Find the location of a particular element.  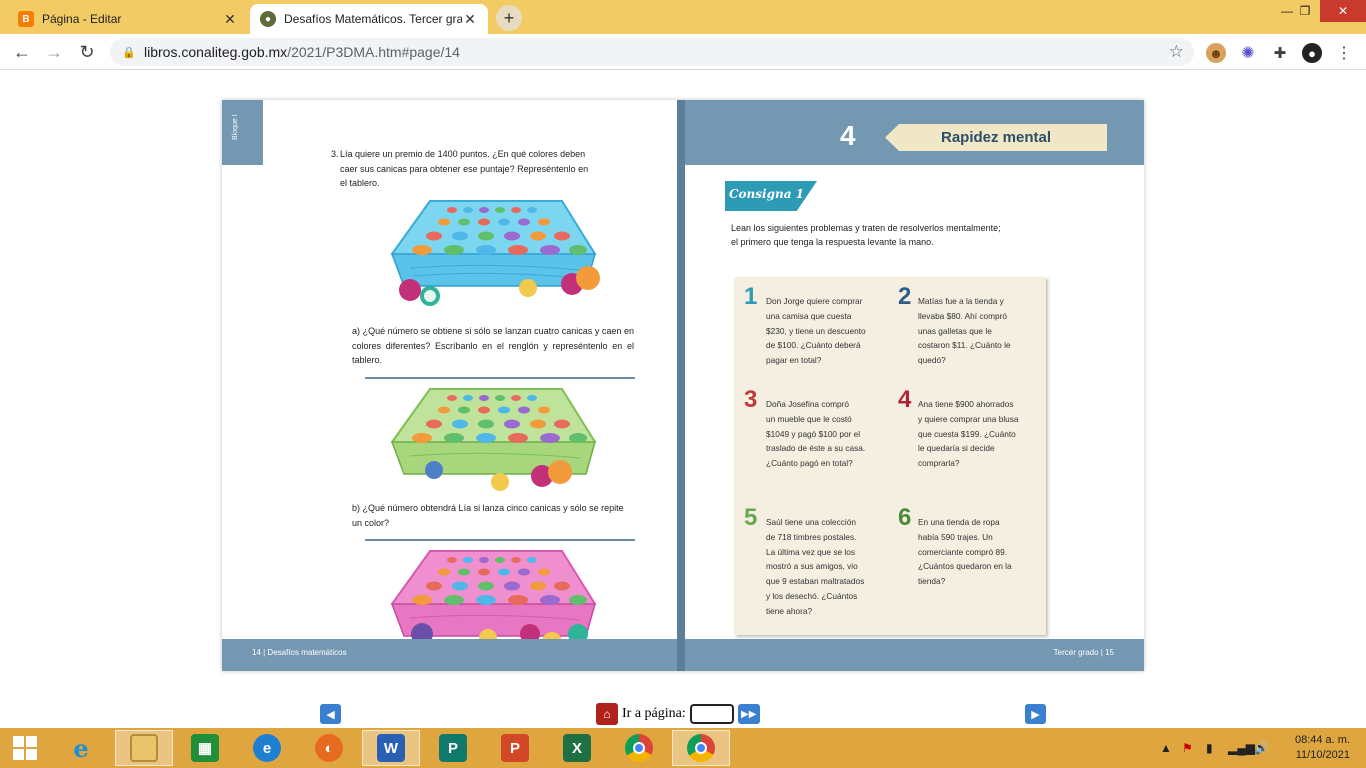

seal-icon: ● is located at coordinates (268, 19).